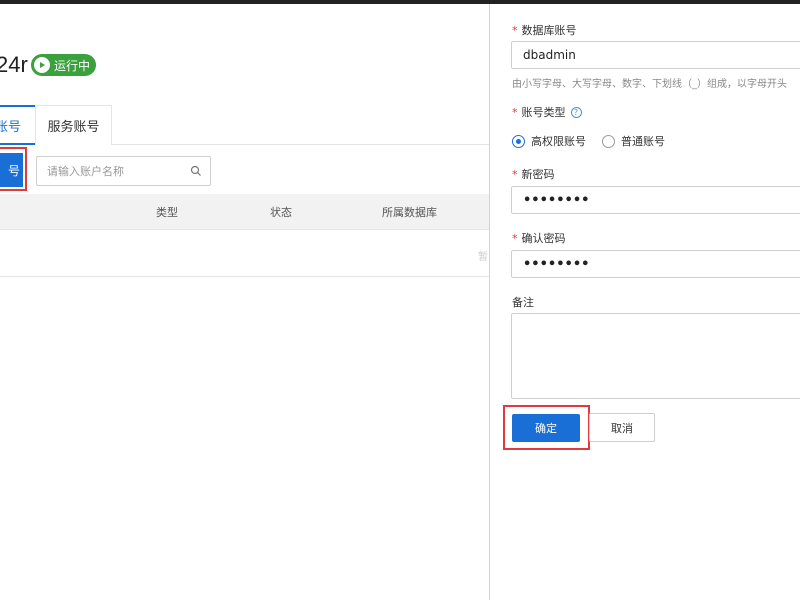 The width and height of the screenshot is (800, 600). I want to click on ok-button: 确定, so click(546, 428).